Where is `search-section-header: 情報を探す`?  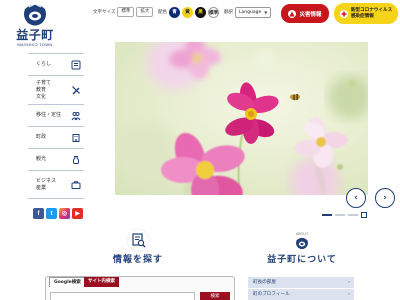
search-section-header: 情報を探す is located at coordinates (138, 246).